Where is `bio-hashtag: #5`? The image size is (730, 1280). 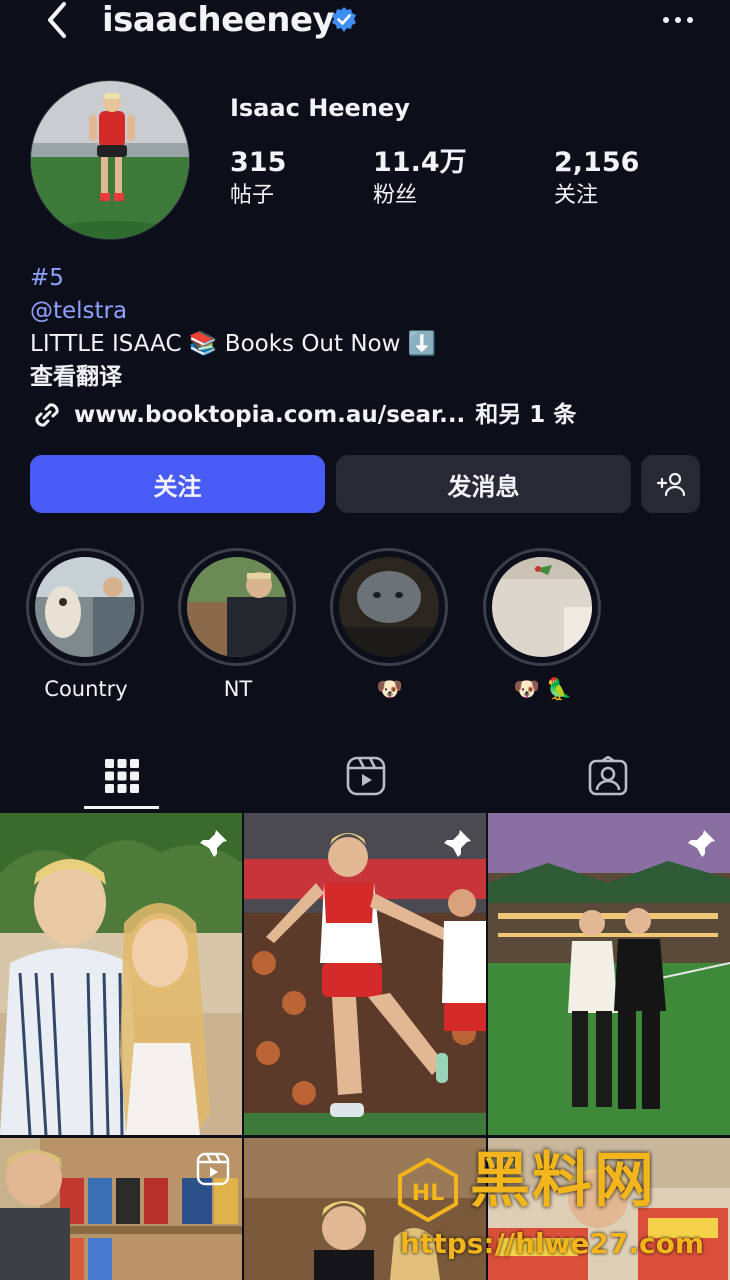 bio-hashtag: #5 is located at coordinates (370, 278).